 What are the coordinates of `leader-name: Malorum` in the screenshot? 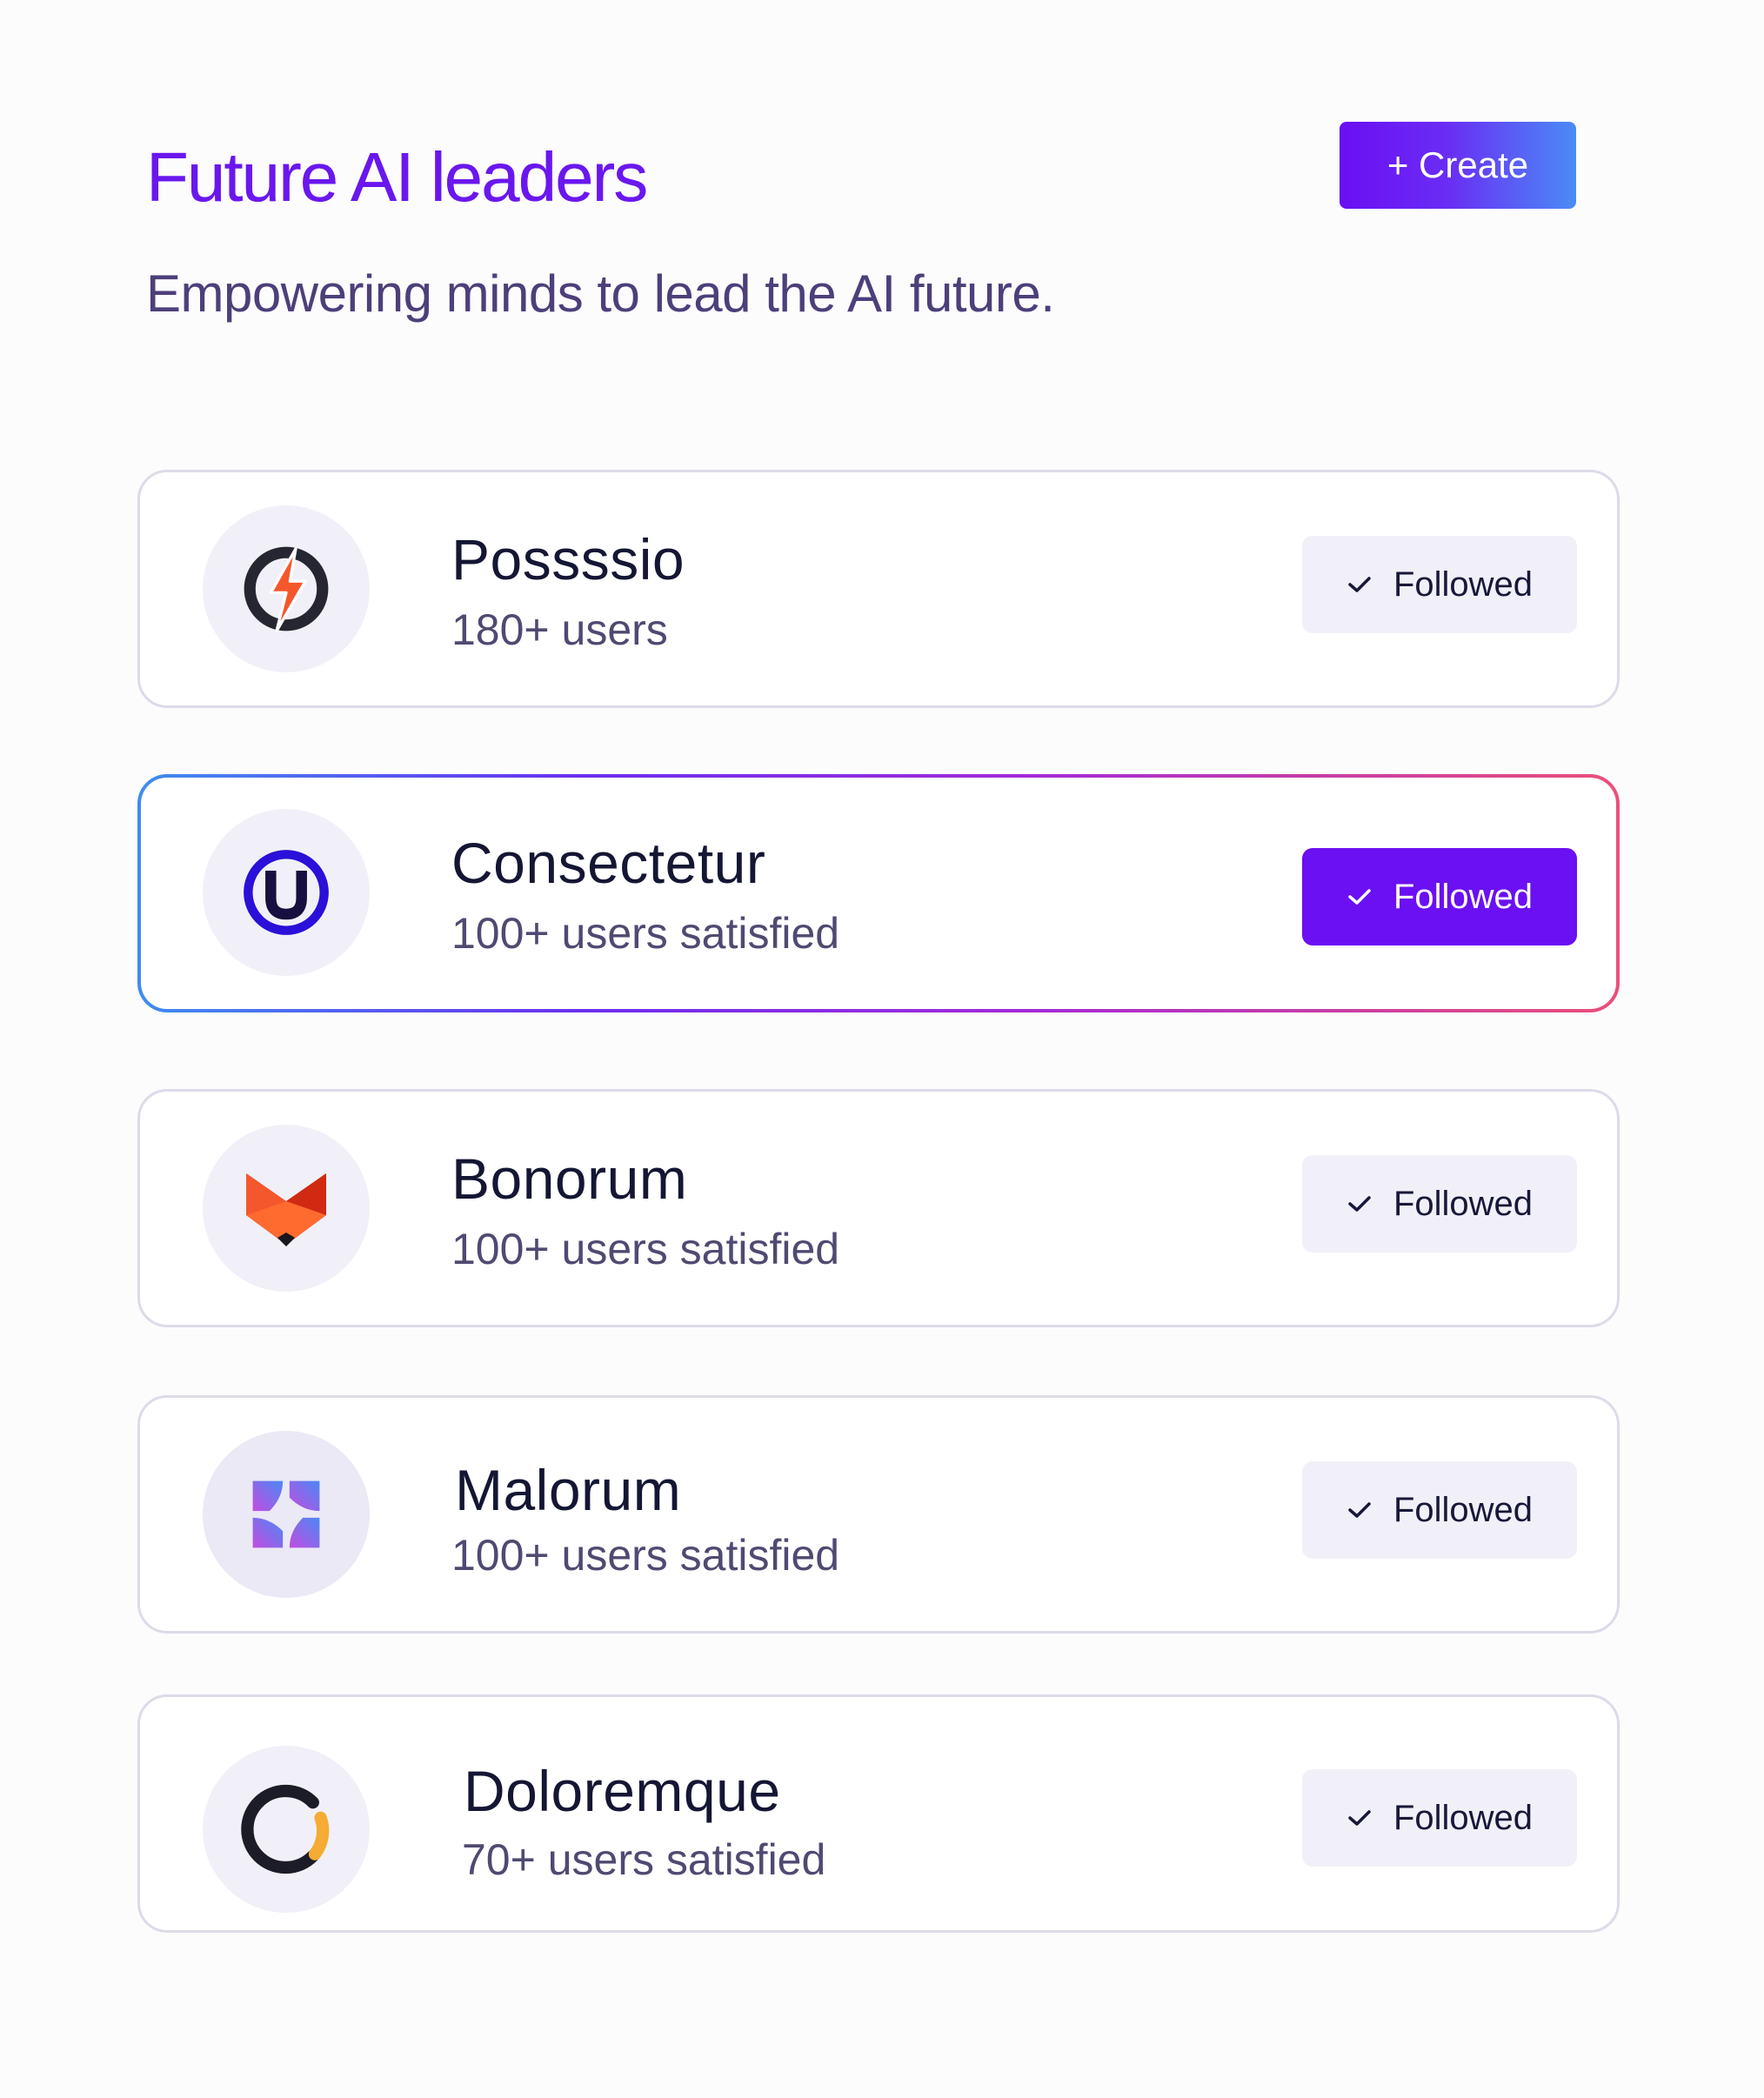 It's located at (568, 1490).